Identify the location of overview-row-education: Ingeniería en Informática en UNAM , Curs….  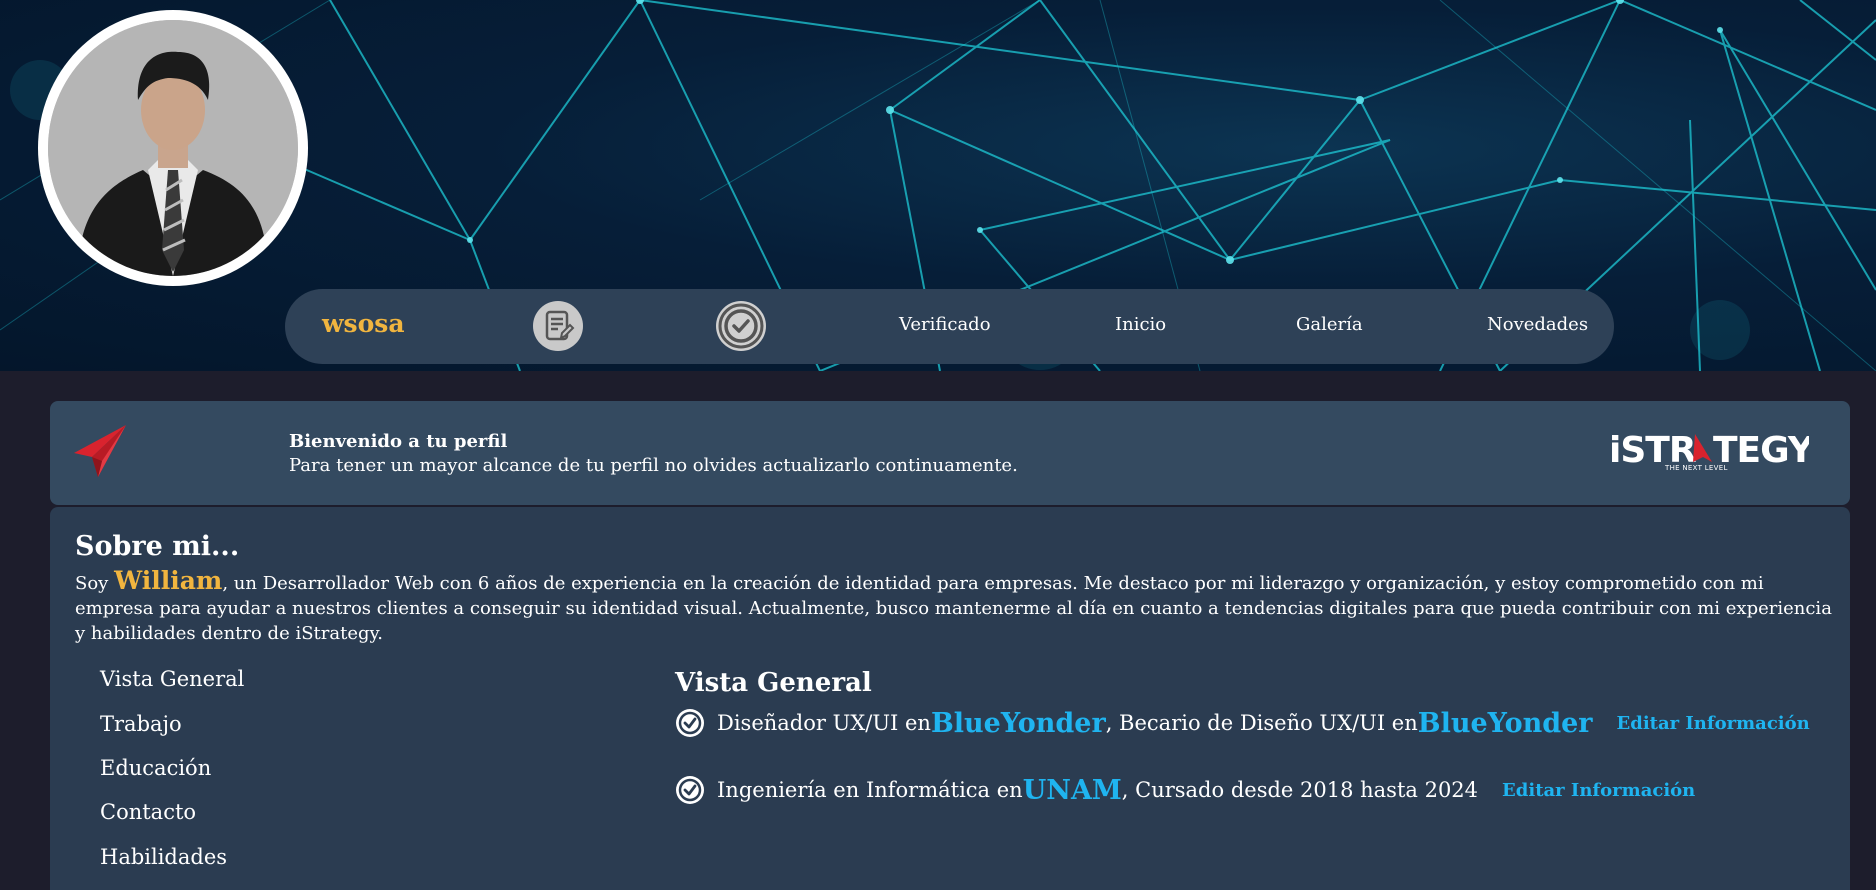
(1185, 790).